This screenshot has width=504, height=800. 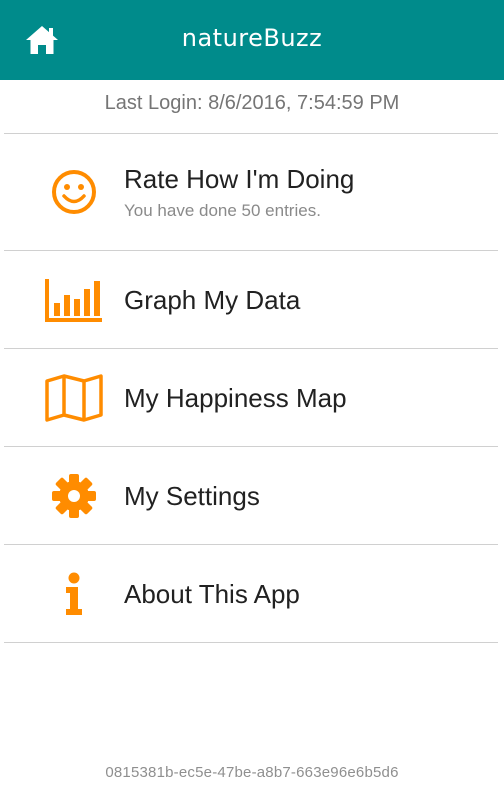 What do you see at coordinates (74, 496) in the screenshot?
I see `gear-icon` at bounding box center [74, 496].